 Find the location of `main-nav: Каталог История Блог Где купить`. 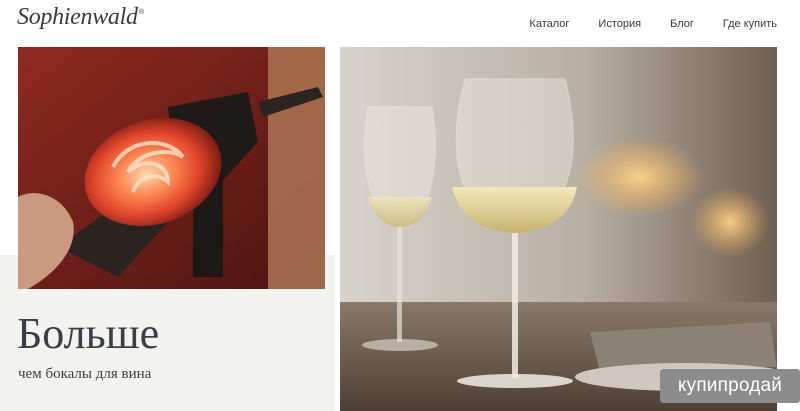

main-nav: Каталог История Блог Где купить is located at coordinates (653, 24).